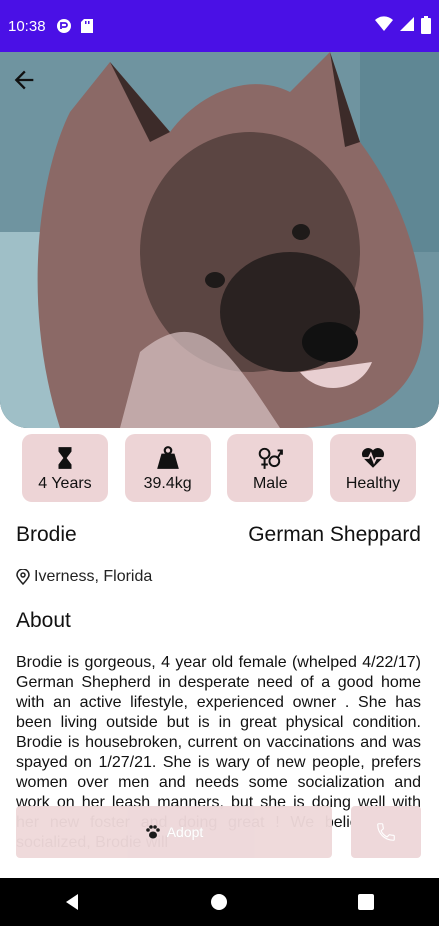 The height and width of the screenshot is (926, 439). What do you see at coordinates (24, 80) in the screenshot?
I see `back-arrow-icon` at bounding box center [24, 80].